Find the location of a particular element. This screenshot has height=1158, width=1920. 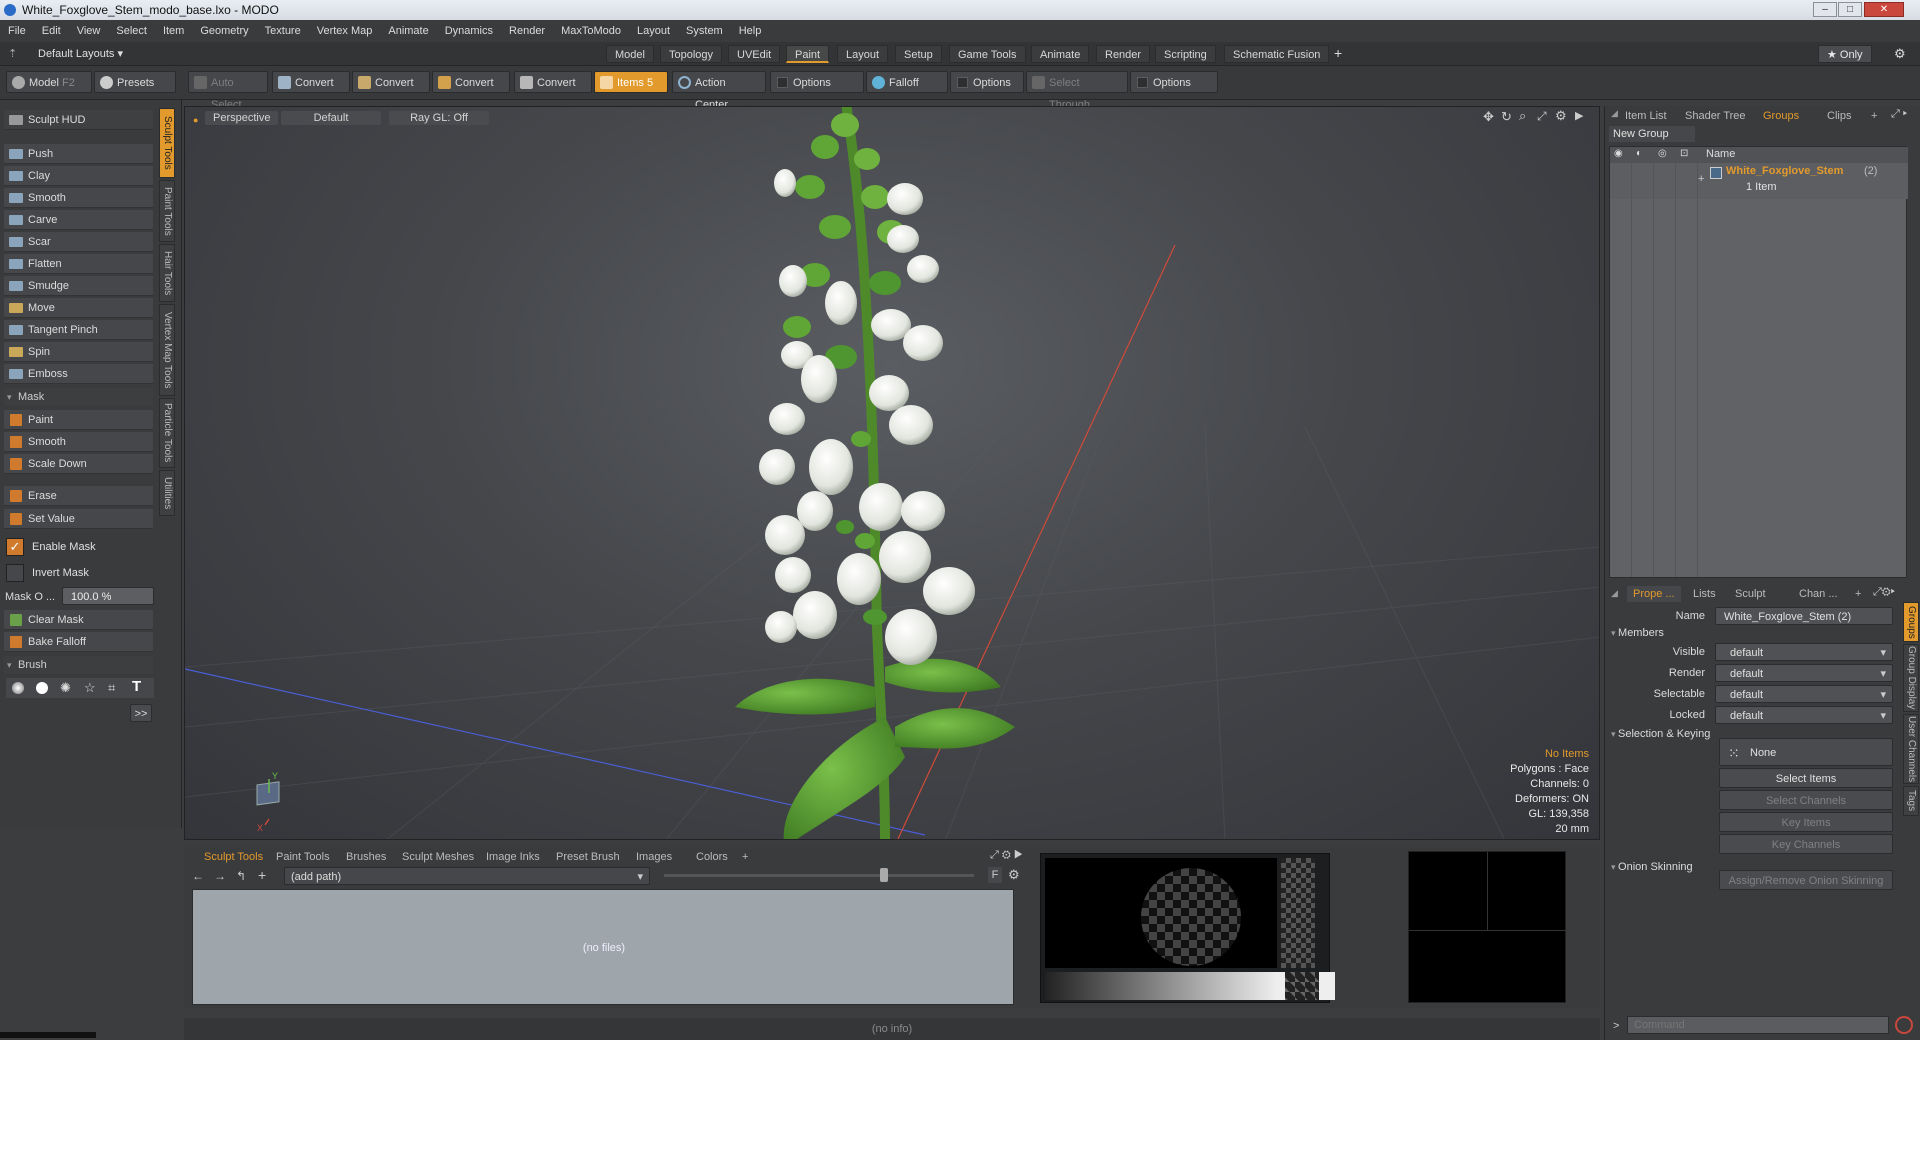

command-input is located at coordinates (1758, 1025).